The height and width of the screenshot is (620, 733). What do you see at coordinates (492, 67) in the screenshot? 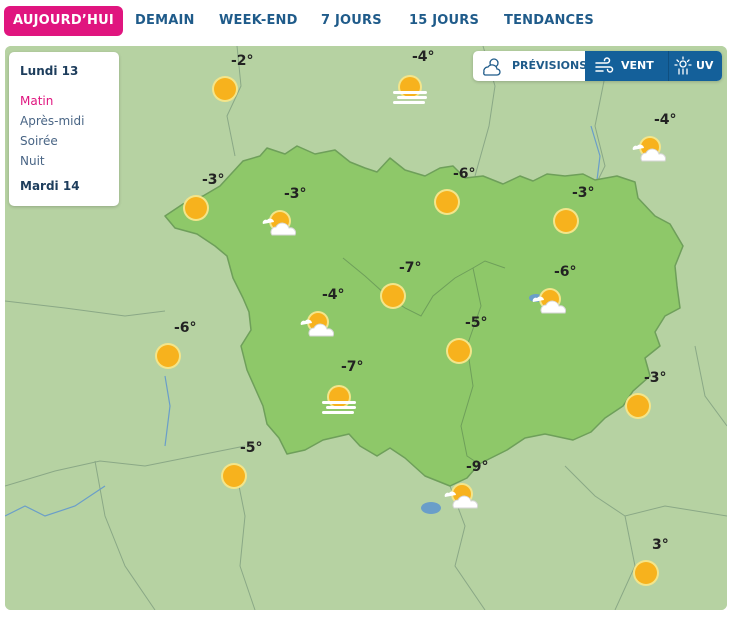
I see `cloud-sun-icon` at bounding box center [492, 67].